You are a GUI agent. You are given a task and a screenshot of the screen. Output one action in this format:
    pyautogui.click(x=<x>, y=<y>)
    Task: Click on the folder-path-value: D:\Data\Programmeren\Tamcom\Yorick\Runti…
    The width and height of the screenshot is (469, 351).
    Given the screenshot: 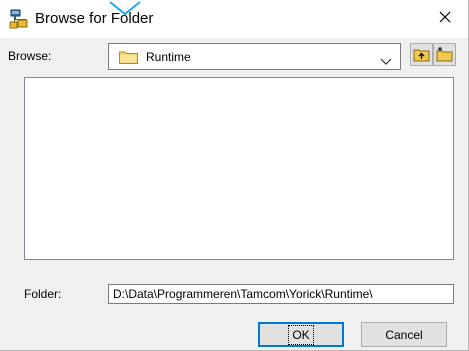 What is the action you would take?
    pyautogui.click(x=243, y=294)
    